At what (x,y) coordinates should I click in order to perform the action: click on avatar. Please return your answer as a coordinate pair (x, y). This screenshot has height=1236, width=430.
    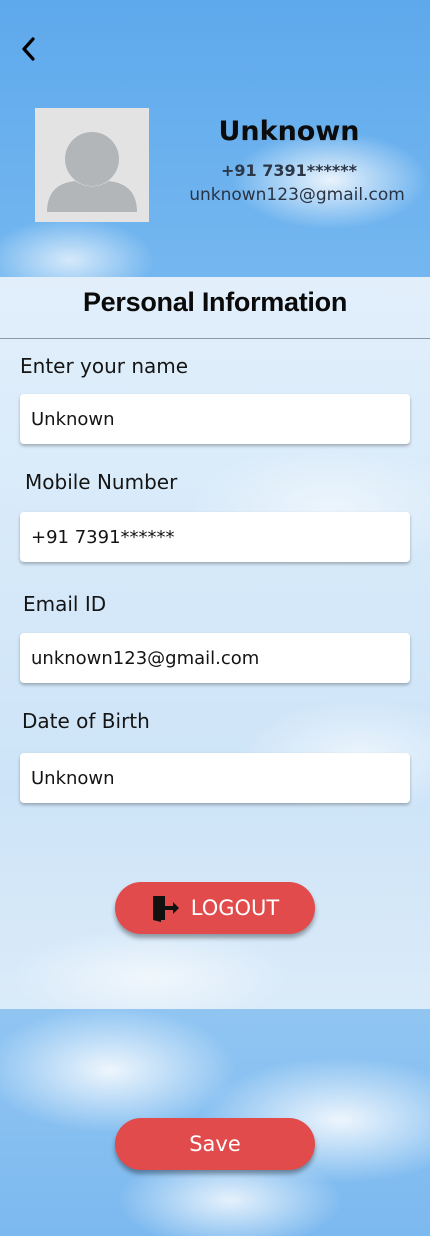
    Looking at the image, I should click on (92, 165).